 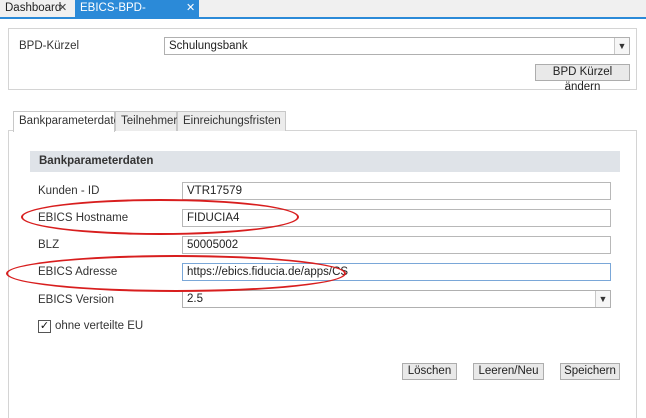 What do you see at coordinates (99, 326) in the screenshot?
I see `ohne-verteilte-eu-label: ohne verteilte EU` at bounding box center [99, 326].